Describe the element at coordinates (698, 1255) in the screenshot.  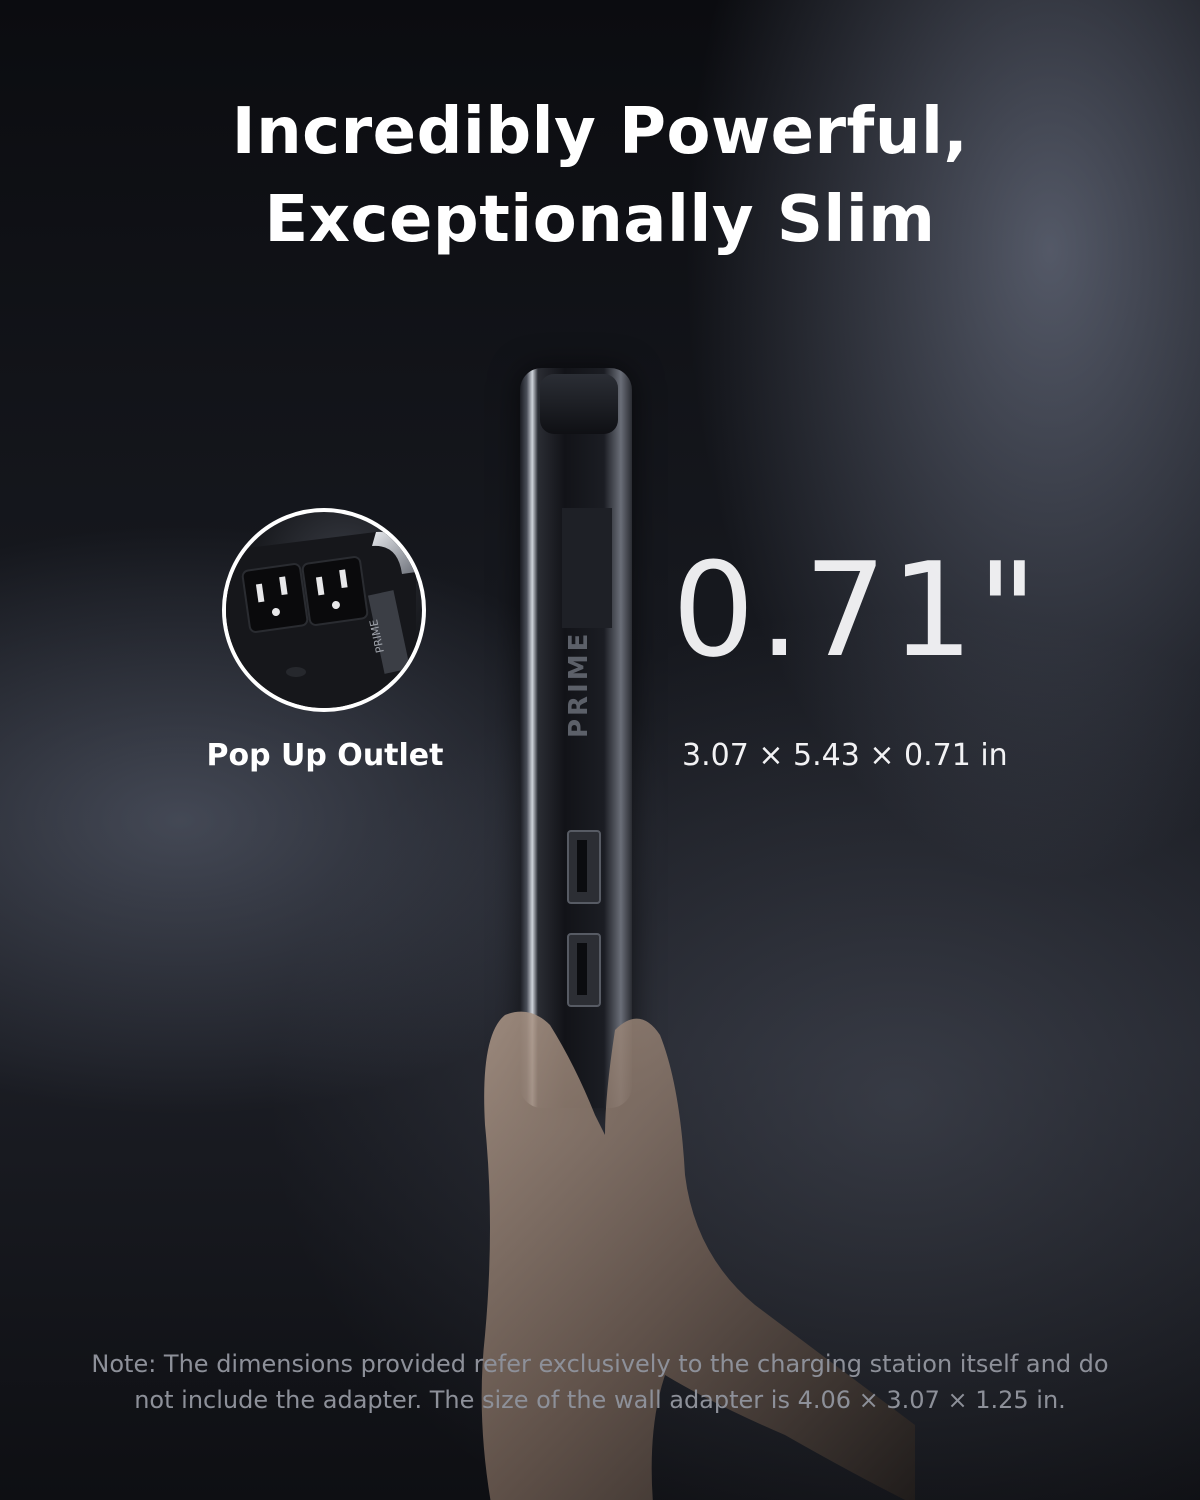
I see `hand-image` at that location.